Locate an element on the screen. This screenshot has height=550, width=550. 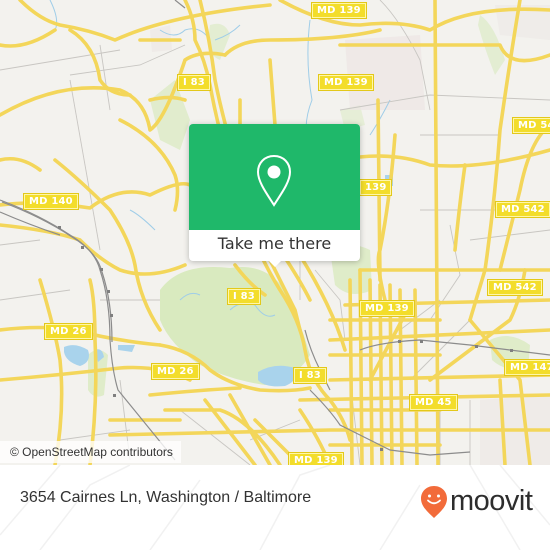
location-popup: Take me there is located at coordinates (274, 195).